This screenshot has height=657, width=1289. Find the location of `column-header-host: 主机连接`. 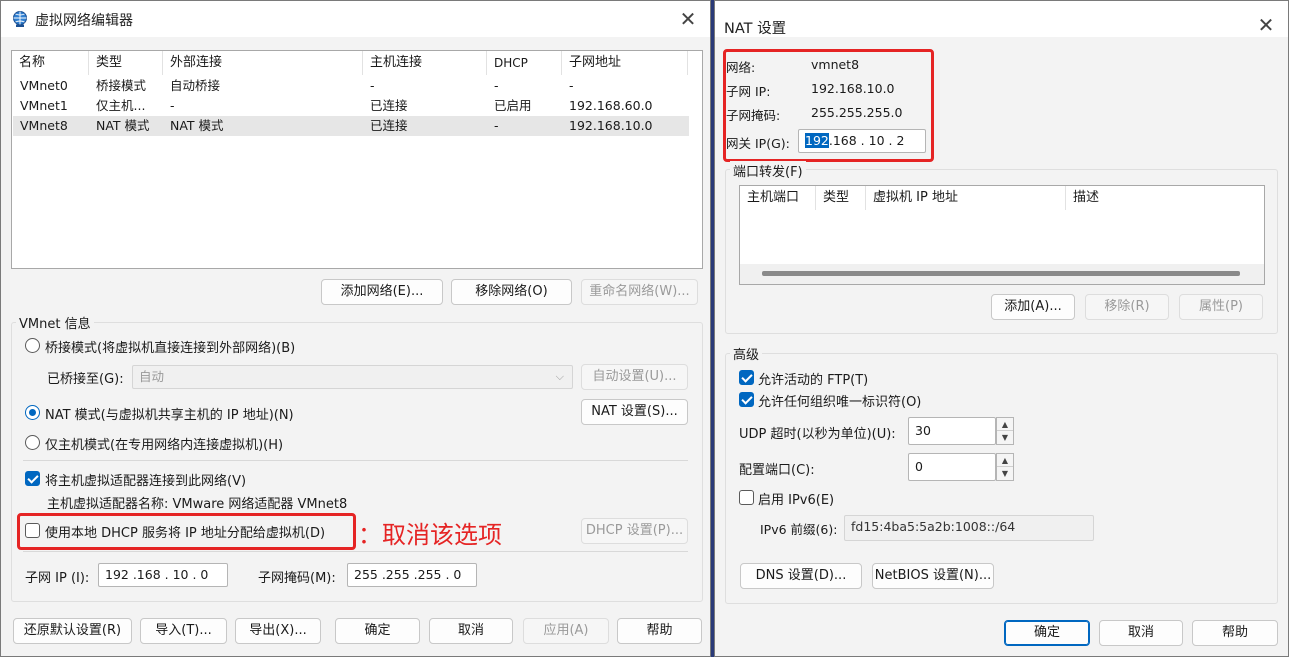

column-header-host: 主机连接 is located at coordinates (425, 63).